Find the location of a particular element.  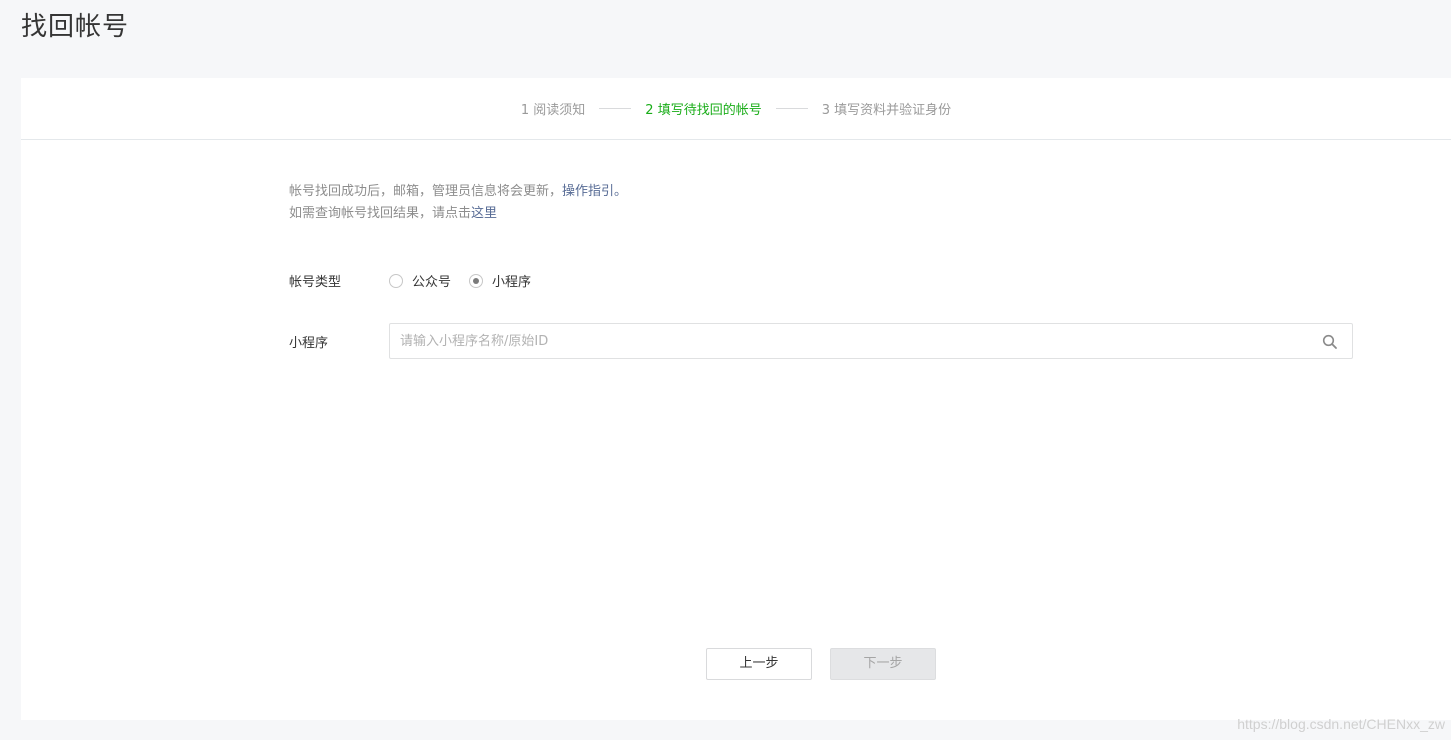

query-result-link: 这里 is located at coordinates (484, 213).